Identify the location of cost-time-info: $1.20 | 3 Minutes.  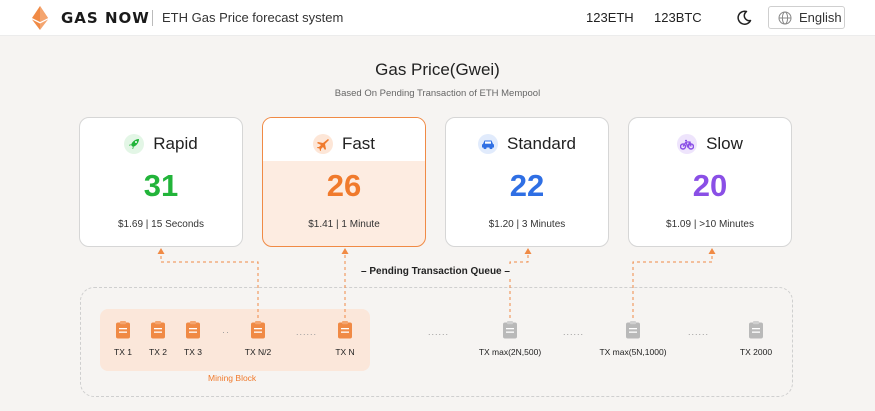
(527, 224).